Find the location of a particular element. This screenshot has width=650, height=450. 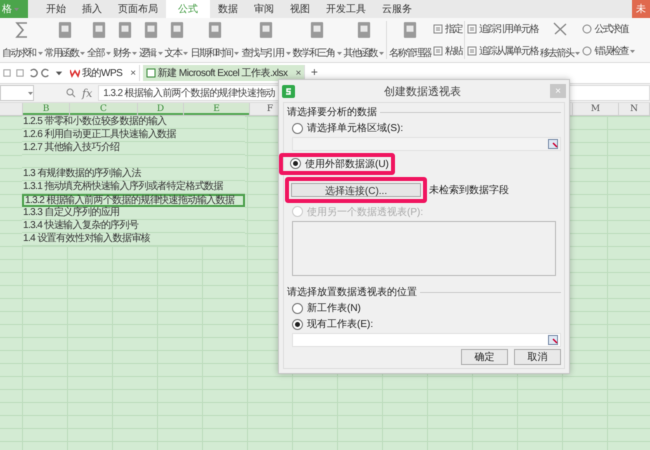

table-cell: 1.2.6 利用自动更正工具快速输入数据 is located at coordinates (133, 135).